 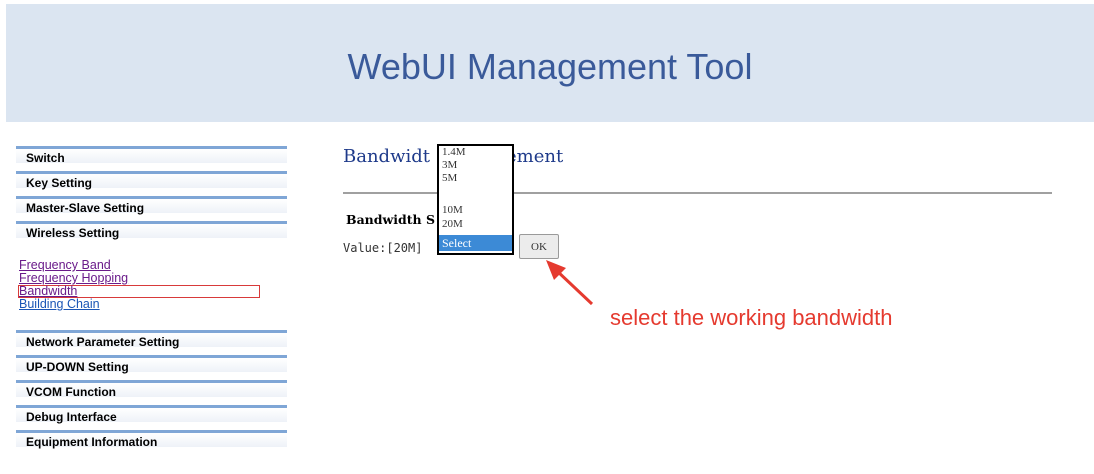 What do you see at coordinates (451, 224) in the screenshot?
I see `option-20m: 20M` at bounding box center [451, 224].